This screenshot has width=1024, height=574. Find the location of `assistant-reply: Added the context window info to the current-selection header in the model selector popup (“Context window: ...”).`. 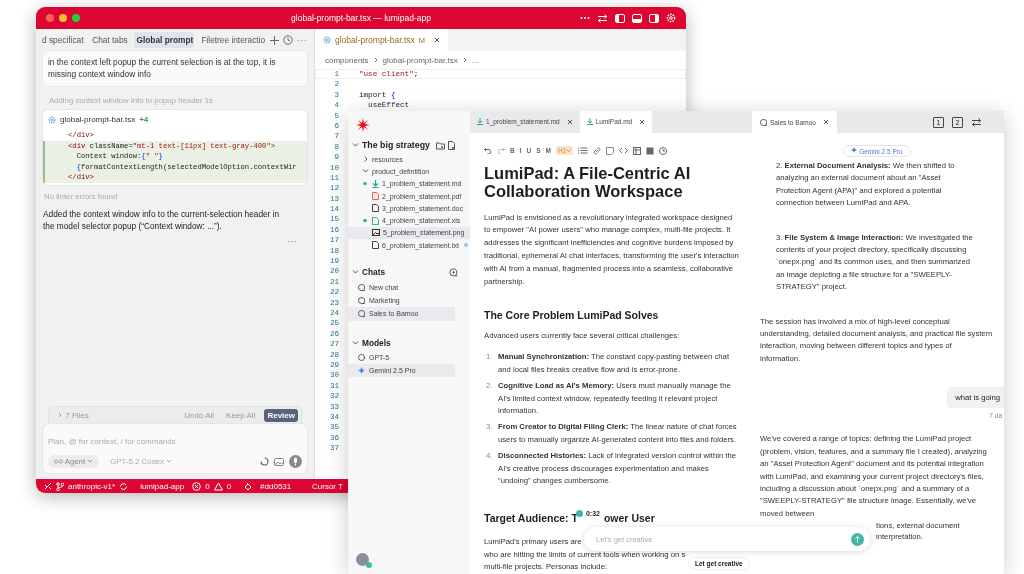

assistant-reply: Added the context window info to the current-selection header in the model selector popup (“Context window: ...”). is located at coordinates (162, 219).